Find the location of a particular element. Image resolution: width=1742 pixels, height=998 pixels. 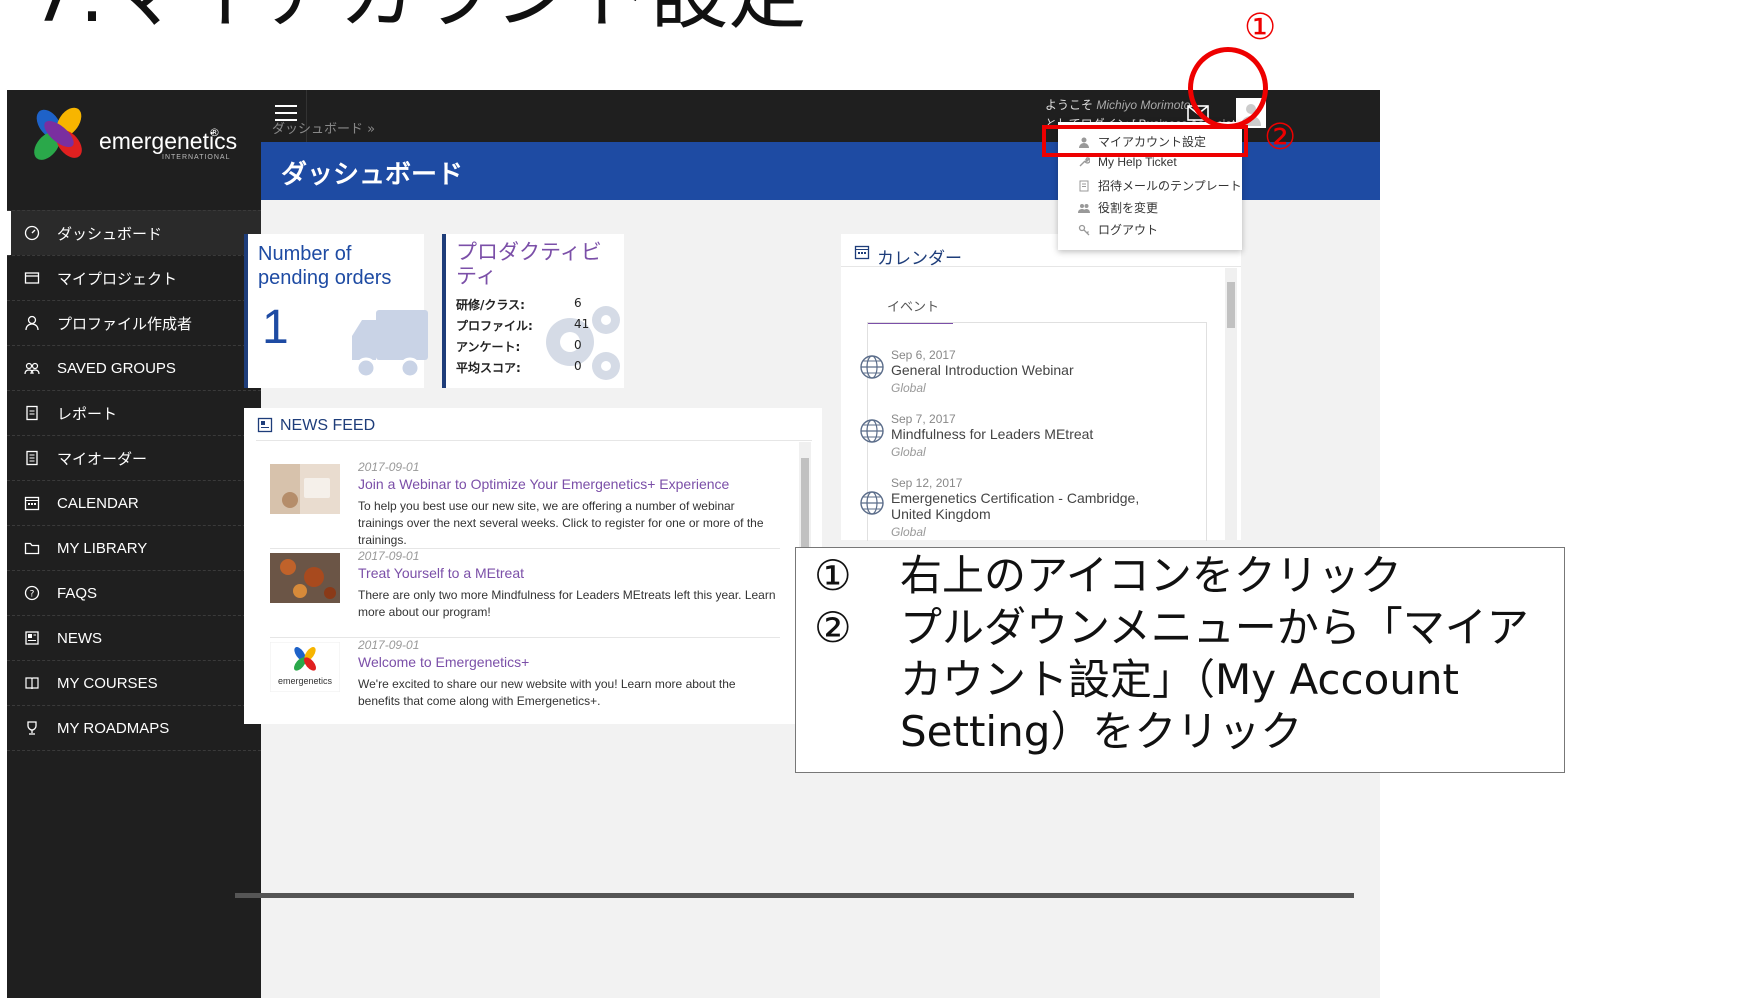

sidebar-item-label: SAVED GROUPS is located at coordinates (116, 368).